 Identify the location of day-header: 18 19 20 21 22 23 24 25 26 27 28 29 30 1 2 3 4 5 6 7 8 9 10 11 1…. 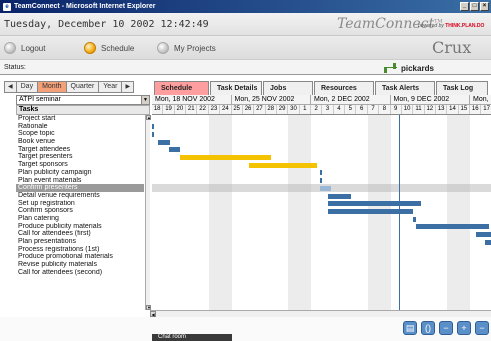
(321, 110).